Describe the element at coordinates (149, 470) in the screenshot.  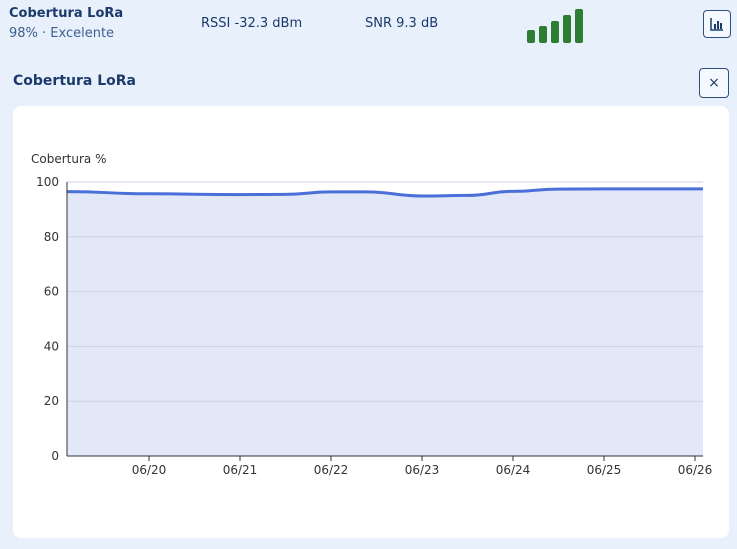
I see `x-tick-label: 06/20` at that location.